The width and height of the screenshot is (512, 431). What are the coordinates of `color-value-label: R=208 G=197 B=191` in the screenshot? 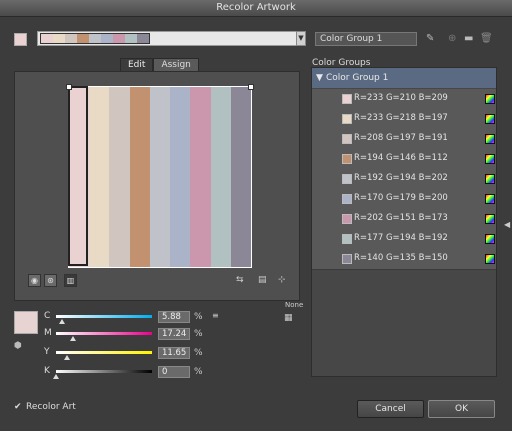 It's located at (401, 138).